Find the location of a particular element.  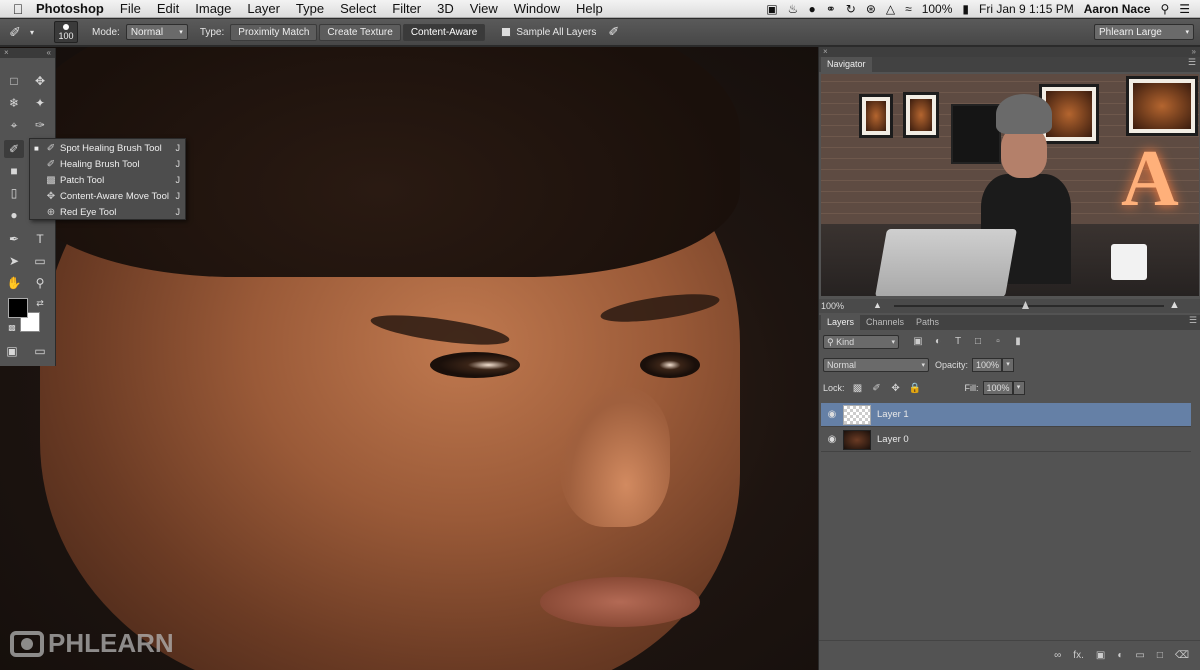

layer-name: Layer 0 is located at coordinates (893, 439).